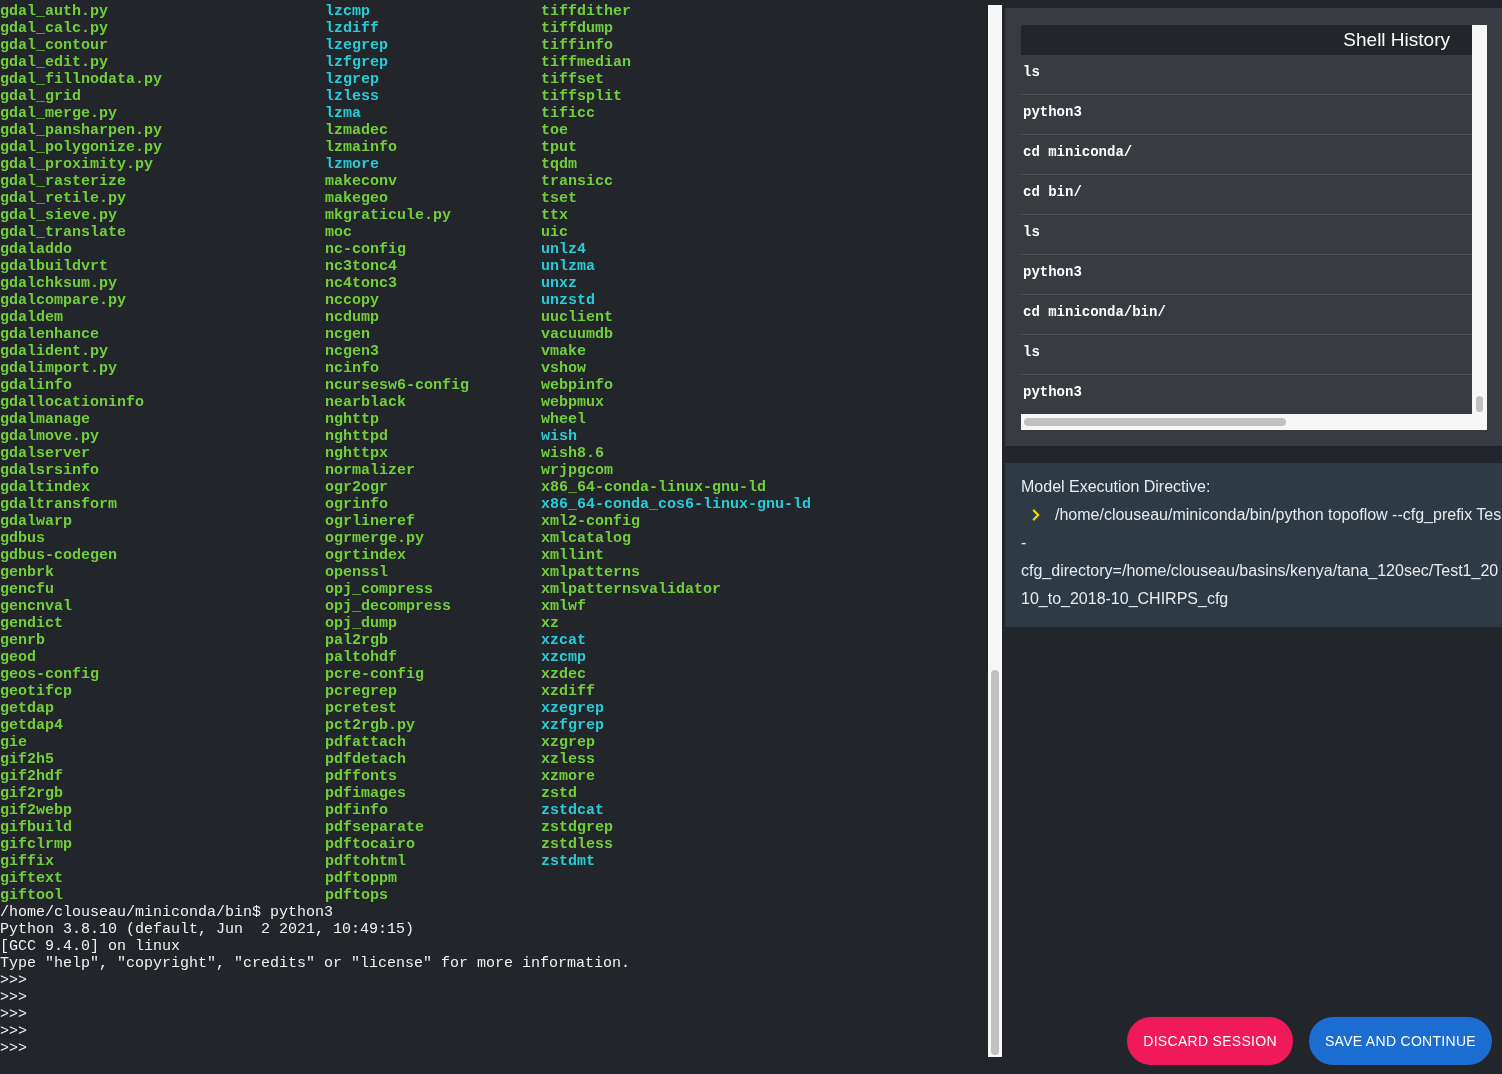 The image size is (1502, 1074). What do you see at coordinates (40, 96) in the screenshot?
I see `file-name: gdal_grid` at bounding box center [40, 96].